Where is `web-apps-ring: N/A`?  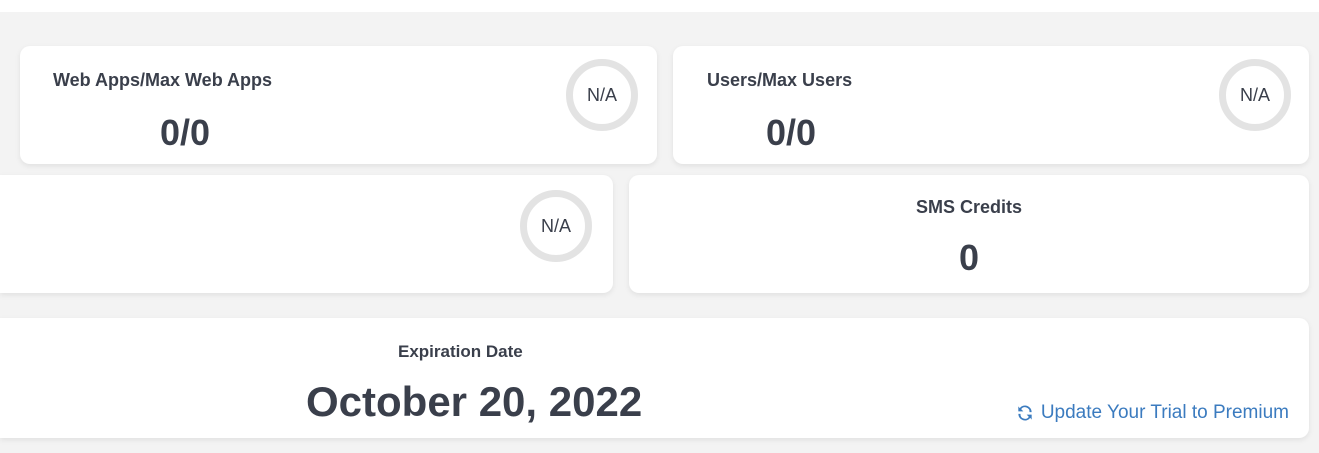
web-apps-ring: N/A is located at coordinates (602, 95).